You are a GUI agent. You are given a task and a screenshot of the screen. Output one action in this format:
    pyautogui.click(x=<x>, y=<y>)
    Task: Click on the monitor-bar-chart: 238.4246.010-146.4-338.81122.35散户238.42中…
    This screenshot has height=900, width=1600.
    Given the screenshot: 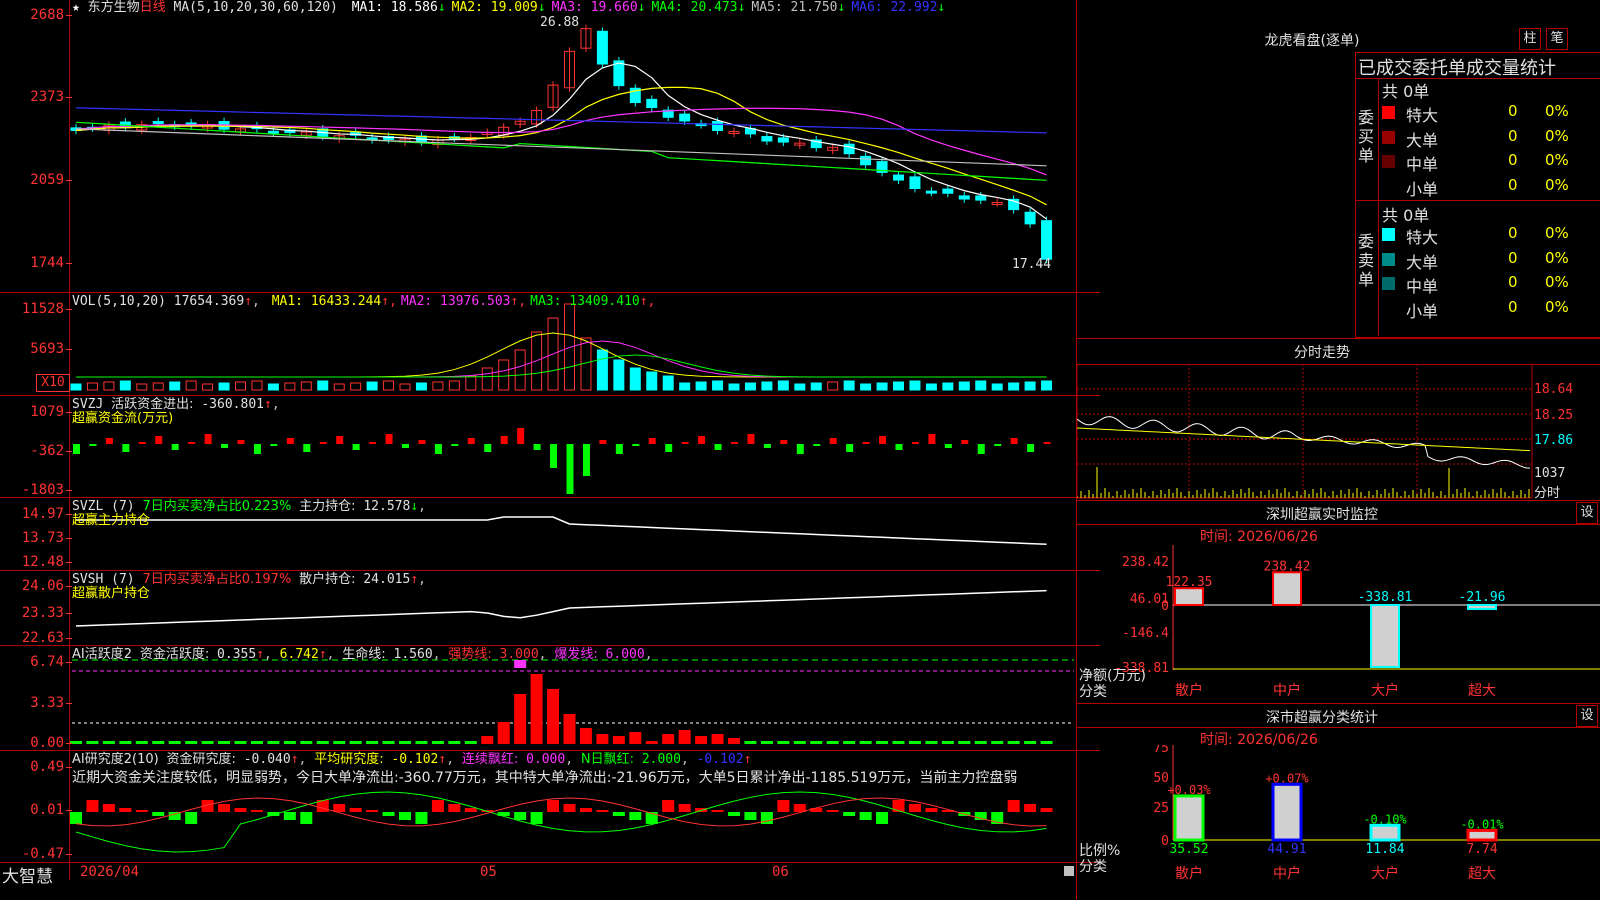 What is the action you would take?
    pyautogui.click(x=1357, y=622)
    